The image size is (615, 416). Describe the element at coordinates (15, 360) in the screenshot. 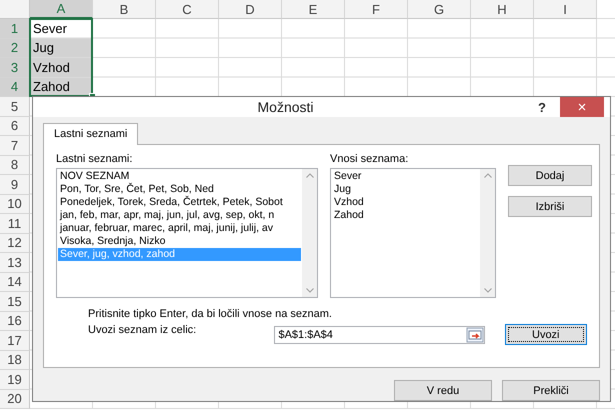

I see `row-header: 18` at that location.